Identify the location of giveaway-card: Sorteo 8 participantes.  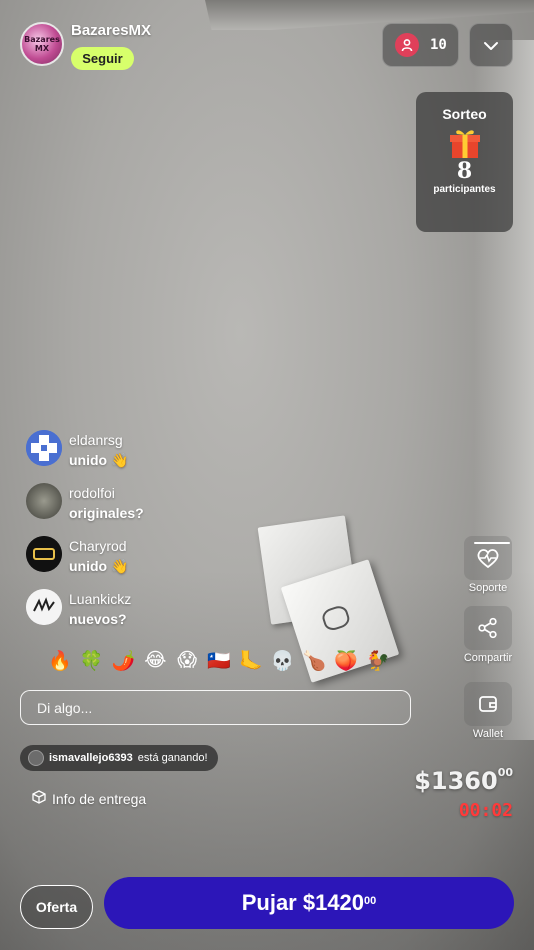
(464, 162).